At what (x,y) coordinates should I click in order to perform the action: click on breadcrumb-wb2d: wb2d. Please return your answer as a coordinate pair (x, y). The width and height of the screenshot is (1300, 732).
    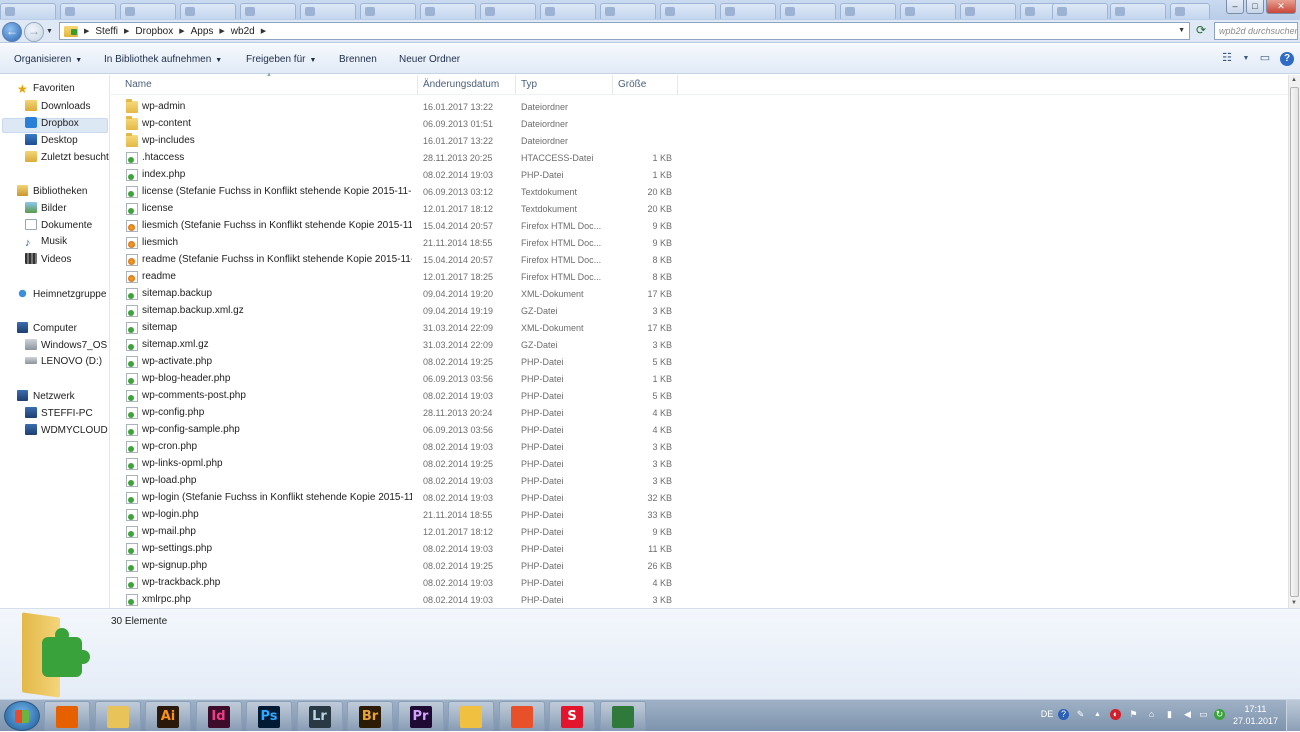
    Looking at the image, I should click on (243, 31).